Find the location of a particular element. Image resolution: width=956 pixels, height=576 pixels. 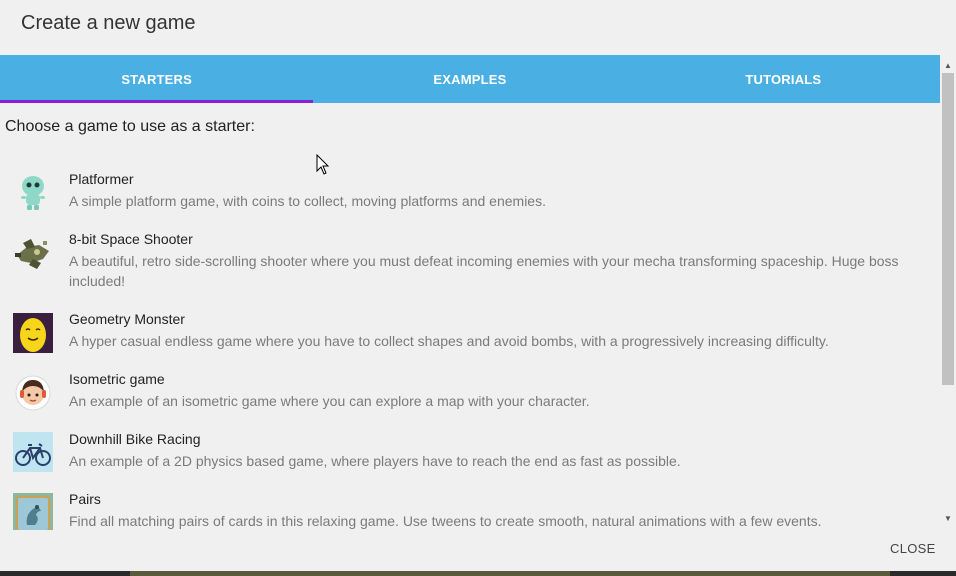

scroll-up-arrow-icon: ▲ is located at coordinates (948, 65).